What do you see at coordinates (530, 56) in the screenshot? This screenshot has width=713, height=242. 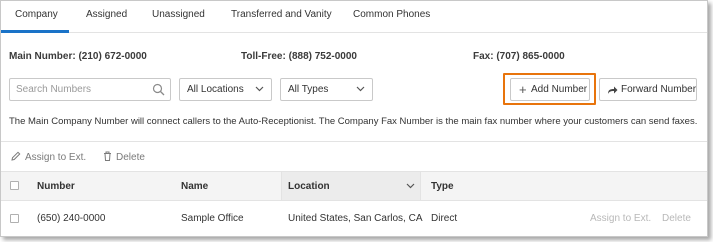 I see `fax-value: (707) 865-0000` at bounding box center [530, 56].